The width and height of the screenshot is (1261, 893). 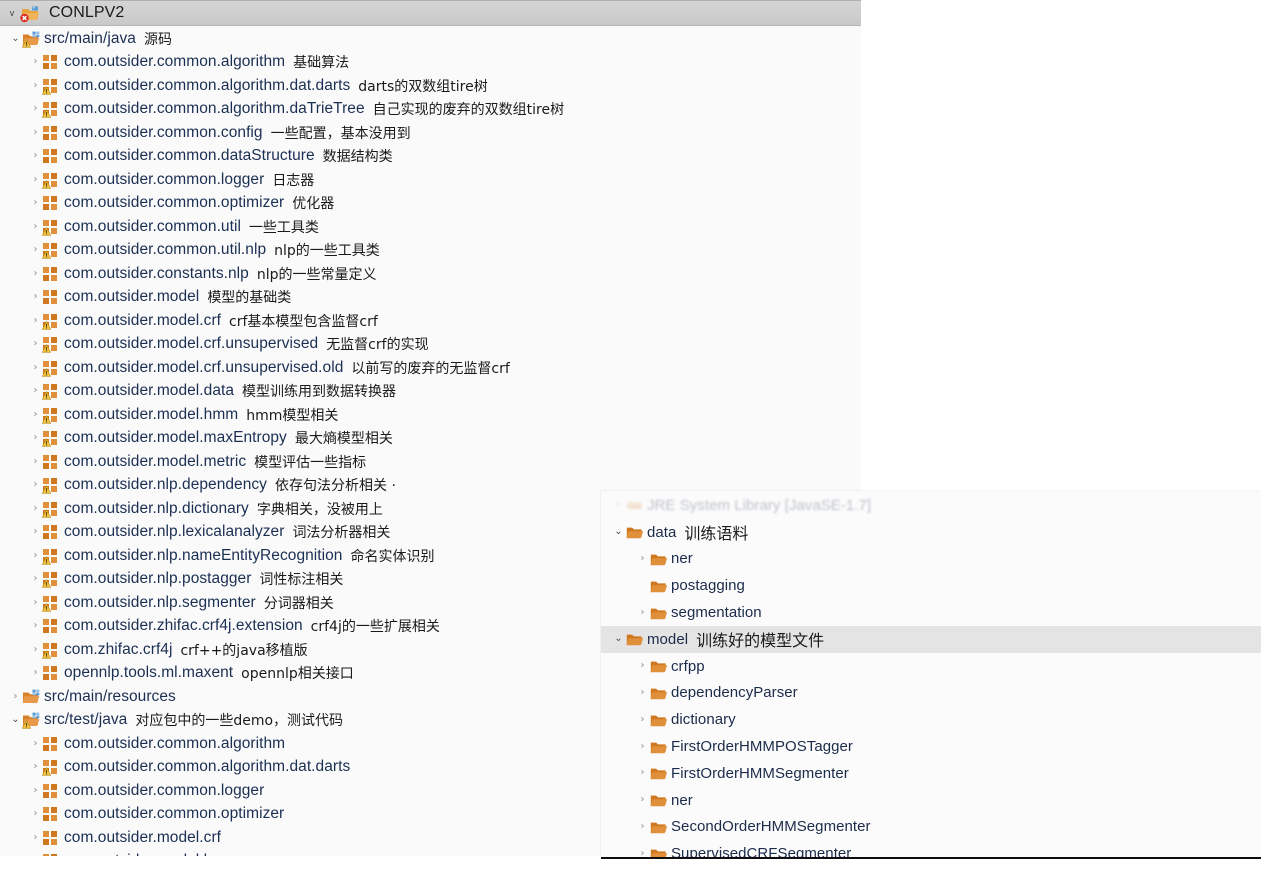 What do you see at coordinates (430, 462) in the screenshot?
I see `tree-row: › com.outsider.model.metric 模型评估一些指标` at bounding box center [430, 462].